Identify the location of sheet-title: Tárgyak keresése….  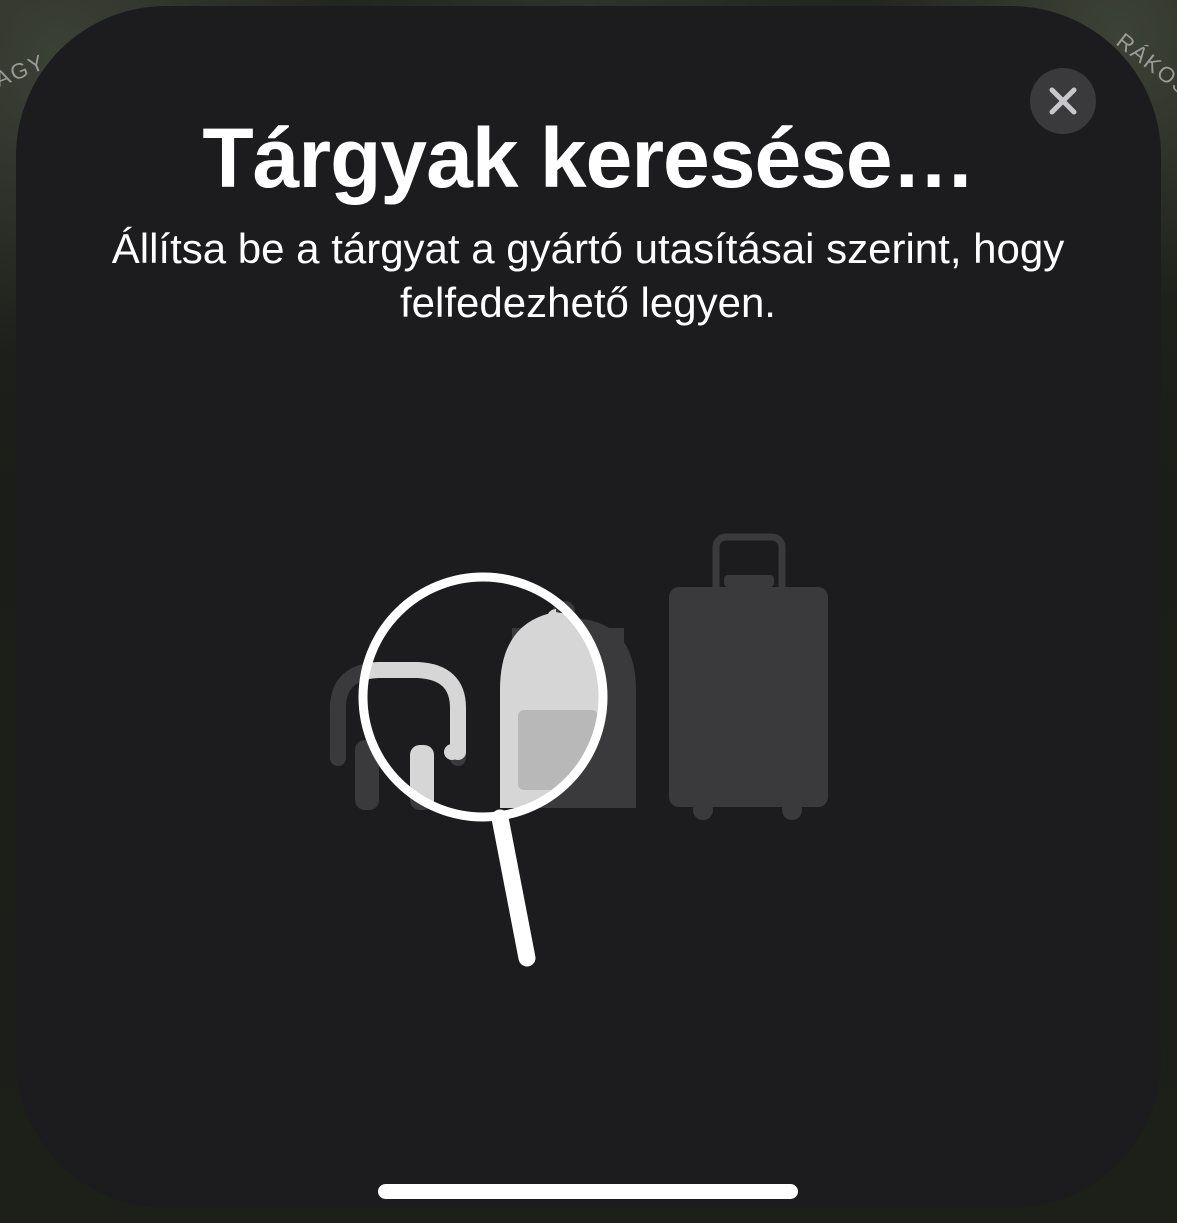
(588, 158).